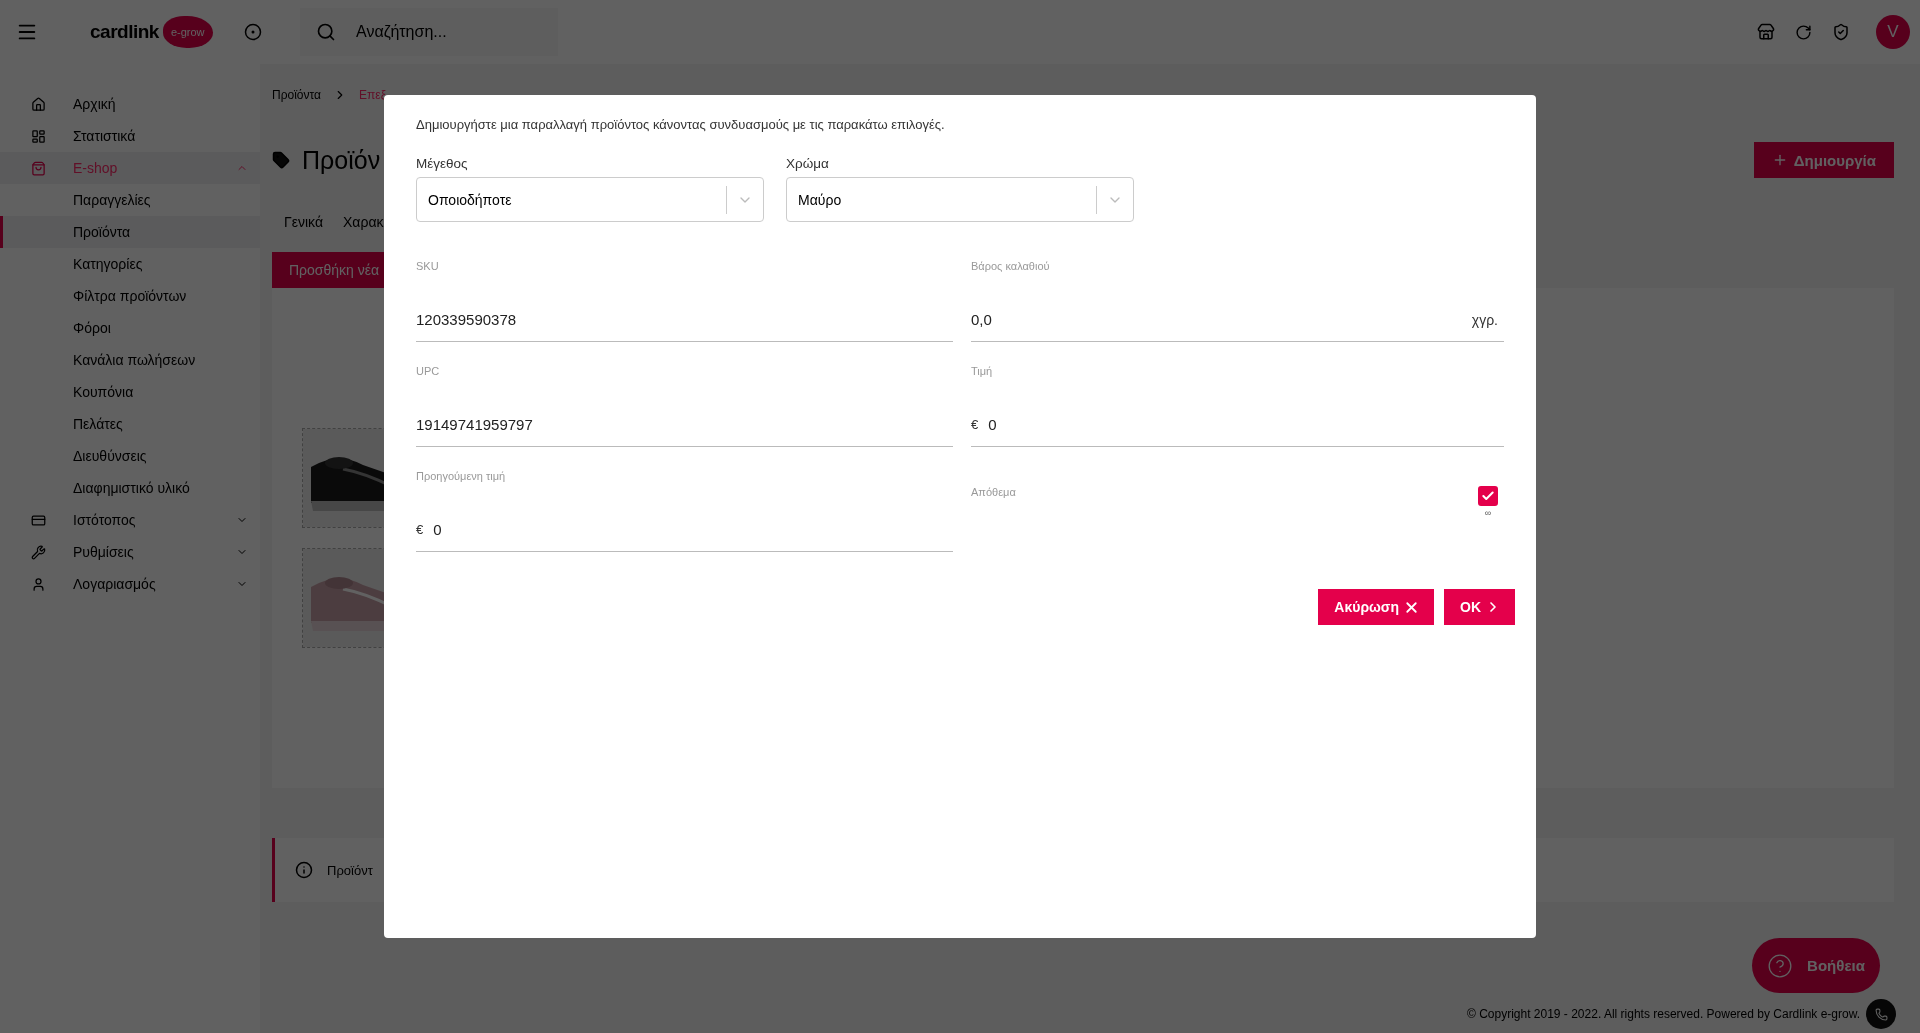 This screenshot has height=1033, width=1920. Describe the element at coordinates (130, 104) in the screenshot. I see `sidebar-item: Αρχική` at that location.